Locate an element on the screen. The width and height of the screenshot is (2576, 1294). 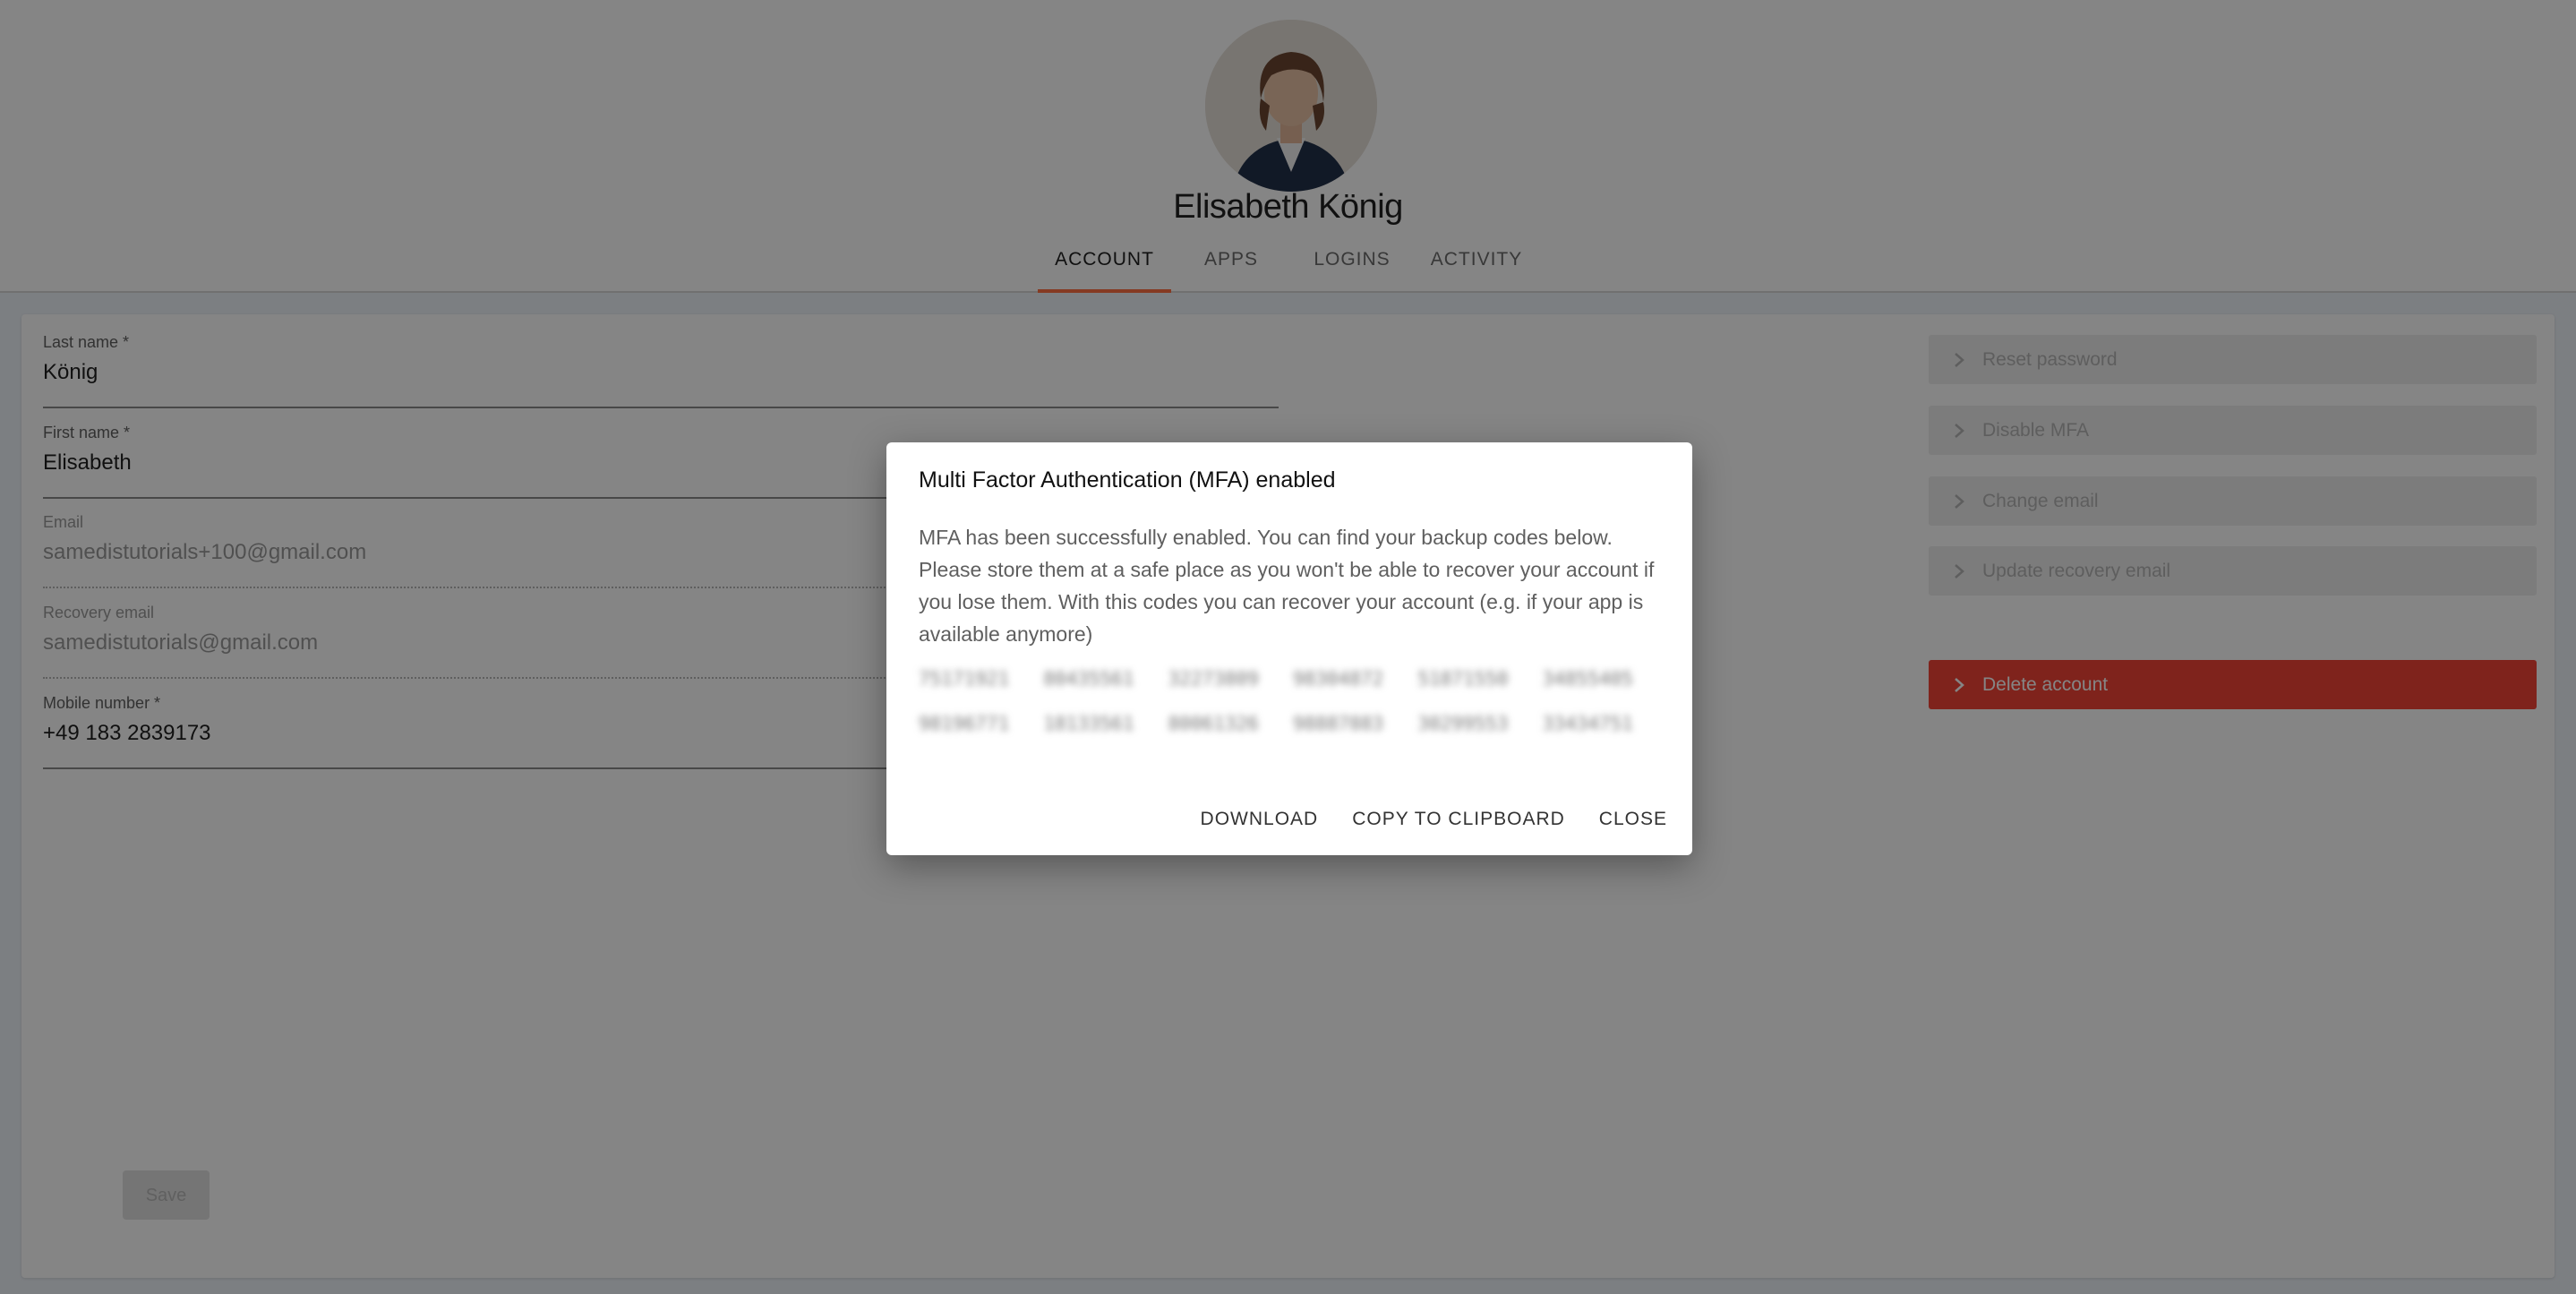
backup-code: 98304872 is located at coordinates (1338, 679).